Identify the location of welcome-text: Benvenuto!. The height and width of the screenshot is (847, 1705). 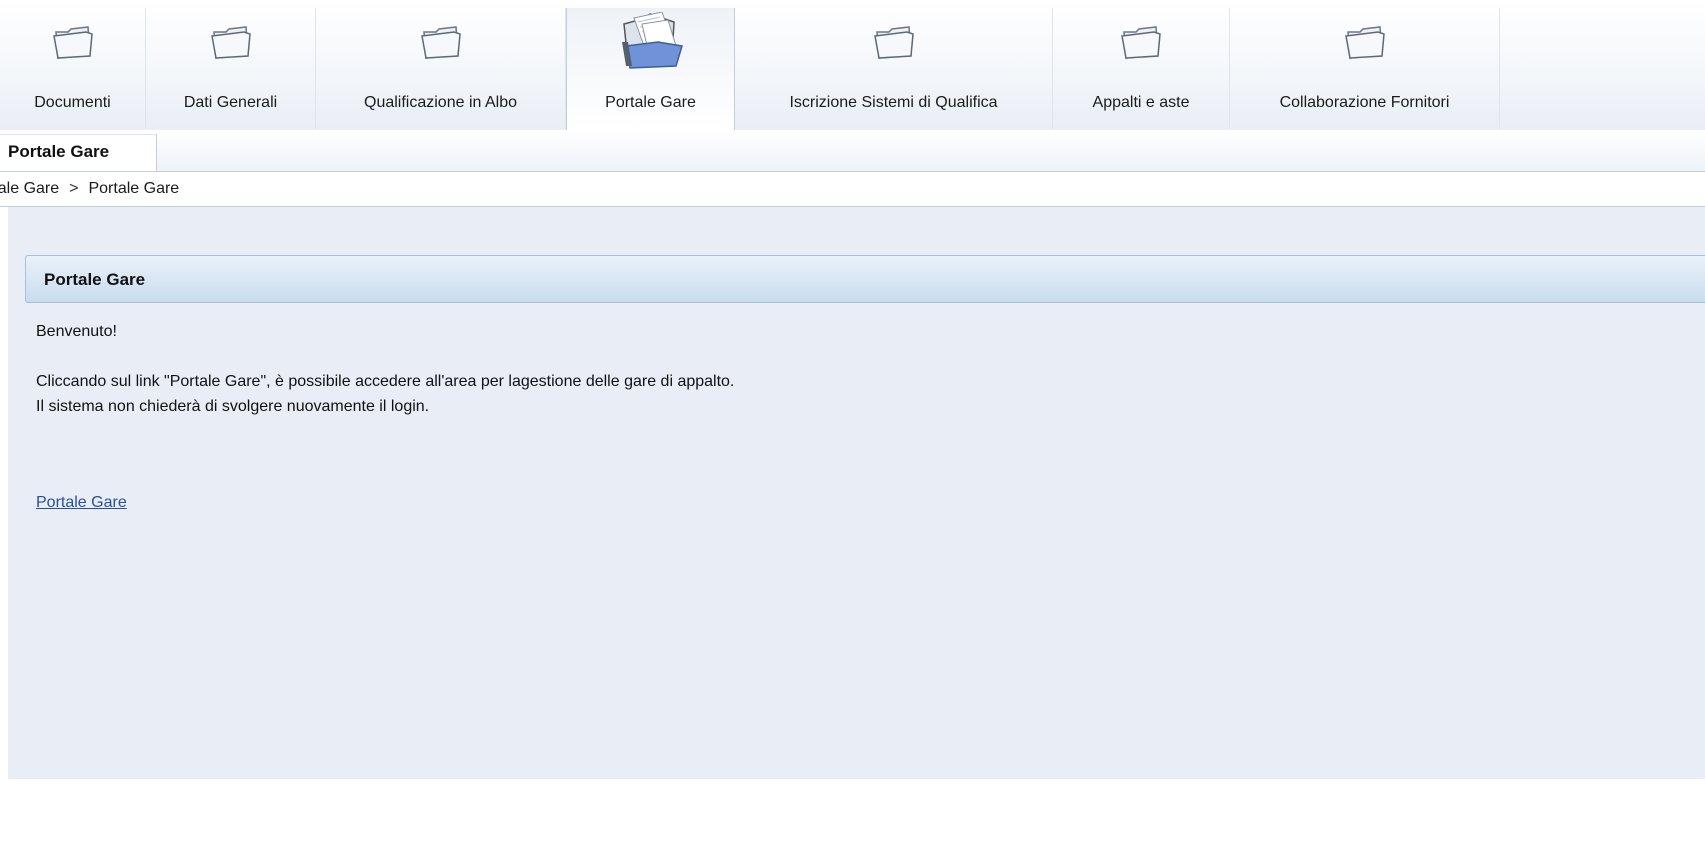
(76, 331).